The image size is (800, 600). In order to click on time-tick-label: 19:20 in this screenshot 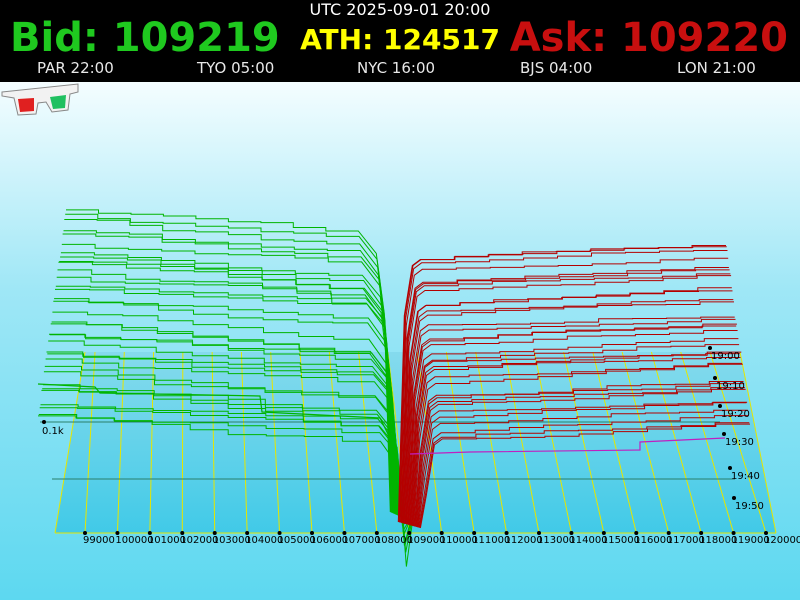, I will do `click(735, 414)`.